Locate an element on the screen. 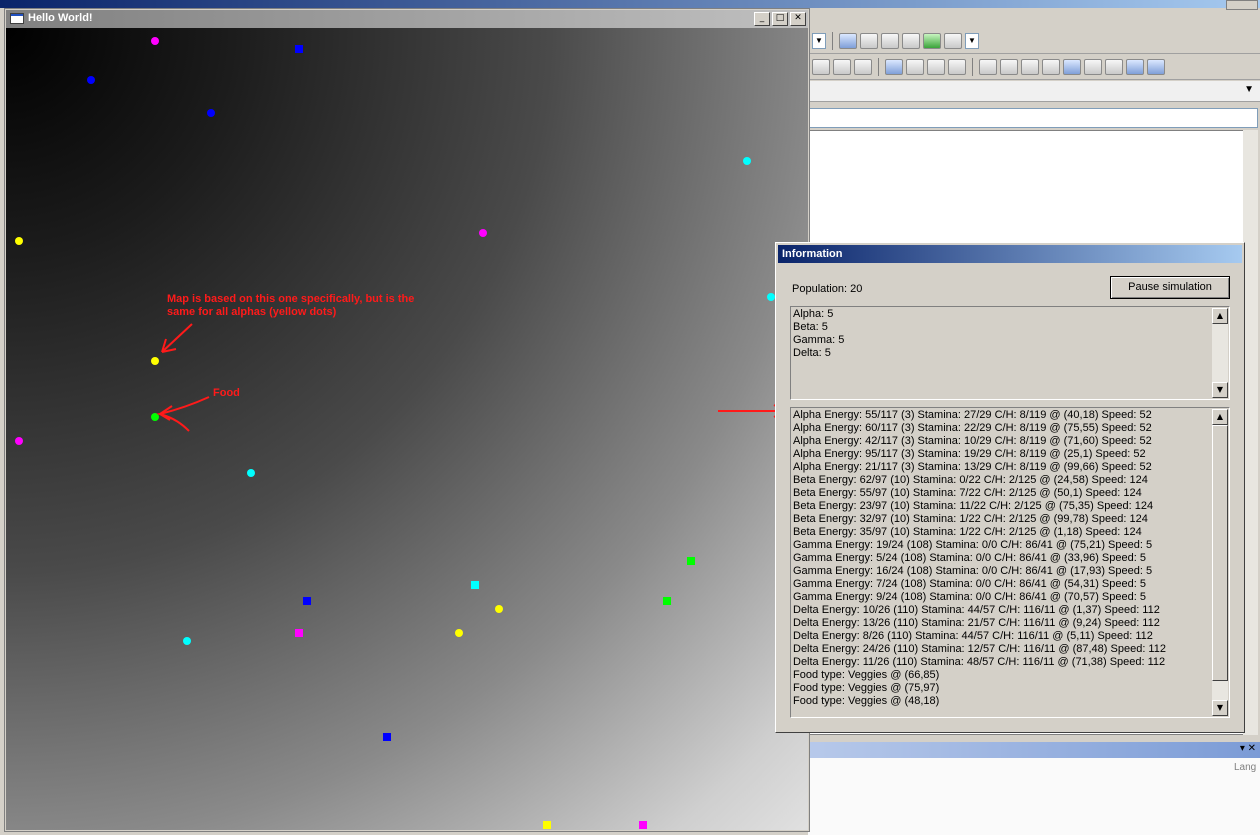  group-icon is located at coordinates (842, 66).